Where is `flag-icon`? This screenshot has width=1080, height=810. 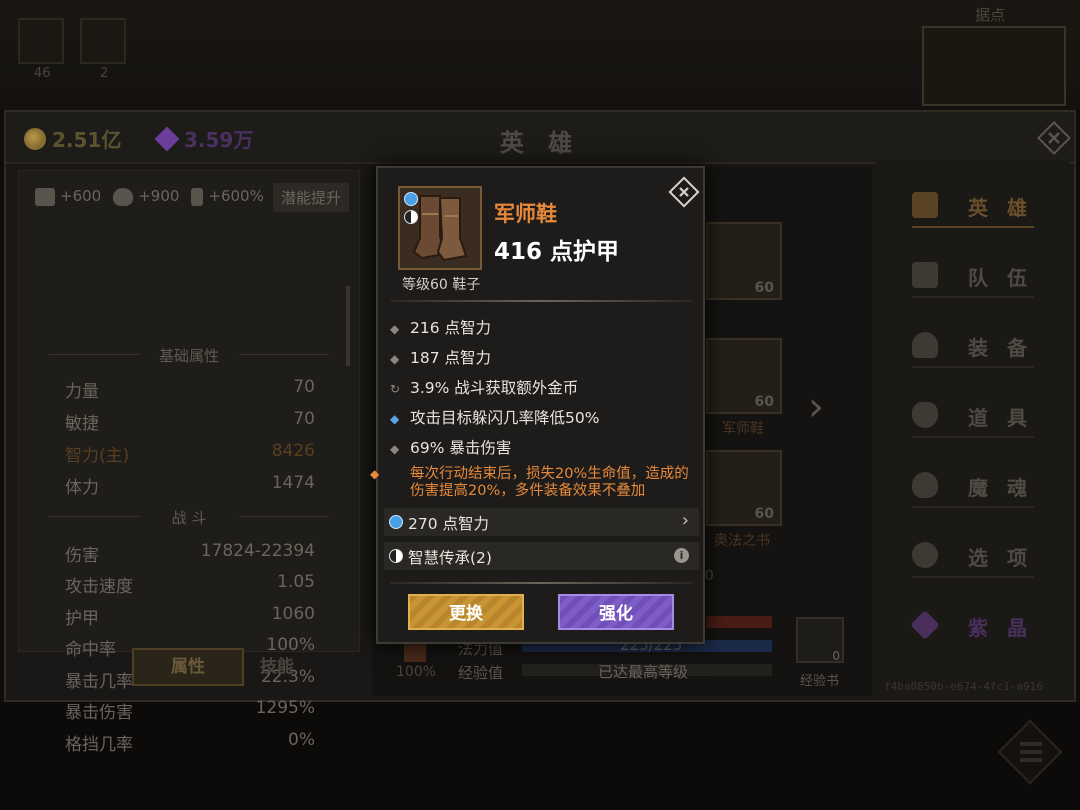 flag-icon is located at coordinates (925, 275).